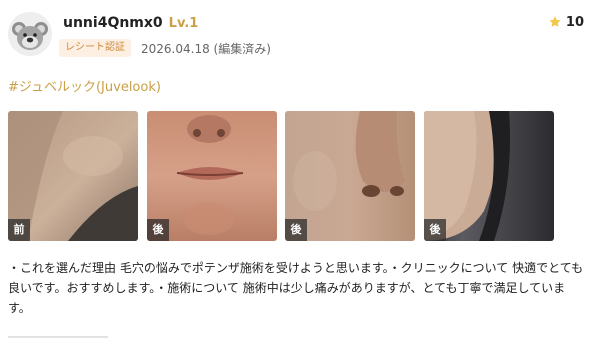  I want to click on user-level: Lv.1, so click(183, 23).